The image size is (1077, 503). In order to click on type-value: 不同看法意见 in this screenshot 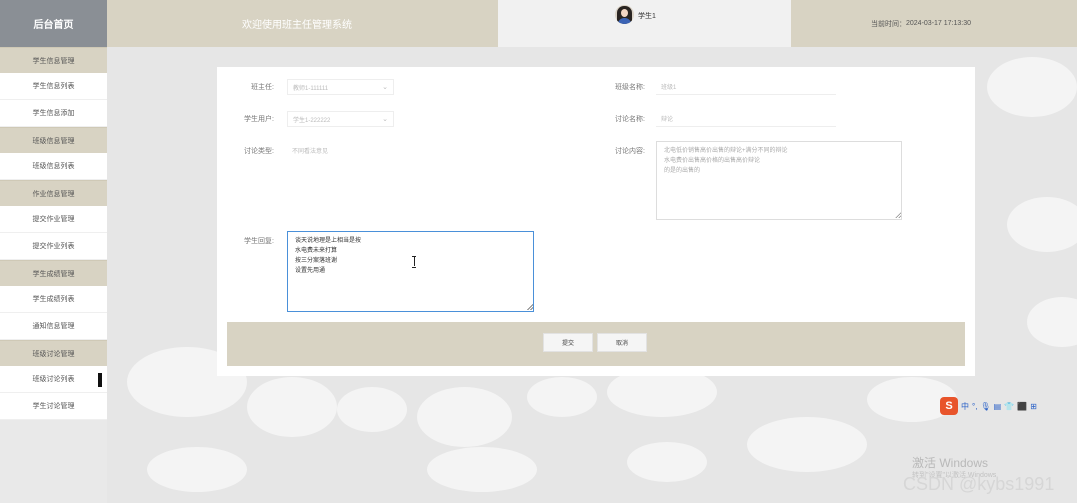, I will do `click(310, 151)`.